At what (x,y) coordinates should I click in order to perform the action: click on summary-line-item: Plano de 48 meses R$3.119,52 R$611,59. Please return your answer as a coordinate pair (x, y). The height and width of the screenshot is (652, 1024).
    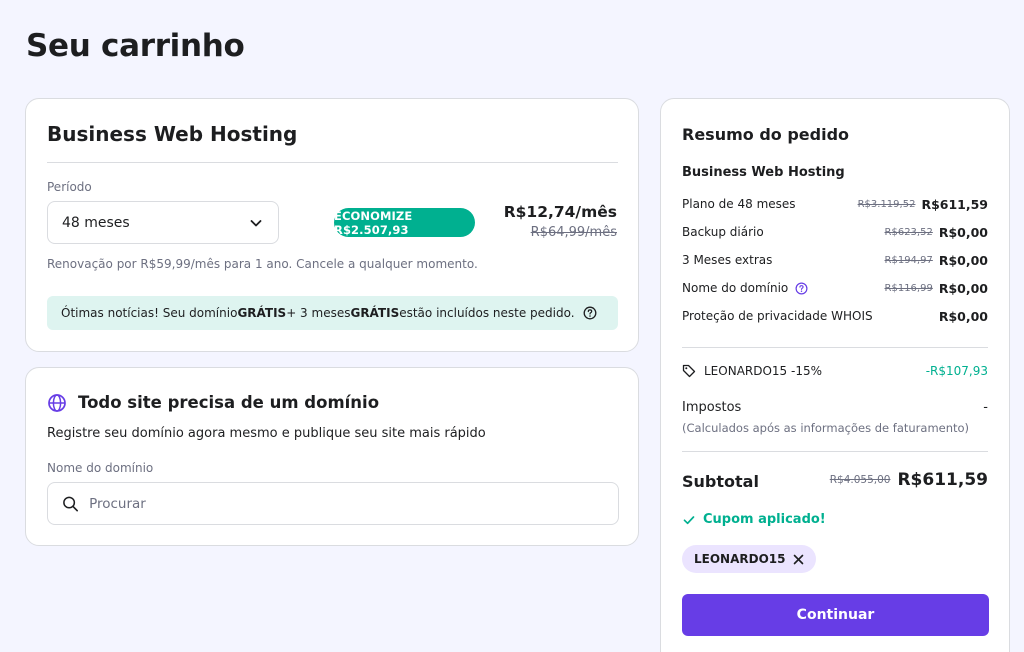
    Looking at the image, I should click on (835, 204).